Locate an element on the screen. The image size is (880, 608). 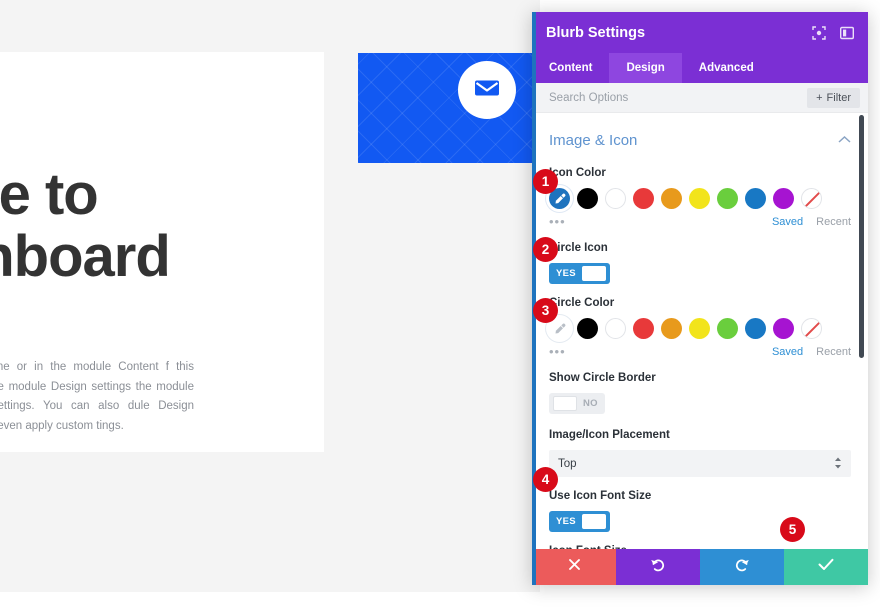
circle-icon-label: Circle Icon is located at coordinates (578, 248).